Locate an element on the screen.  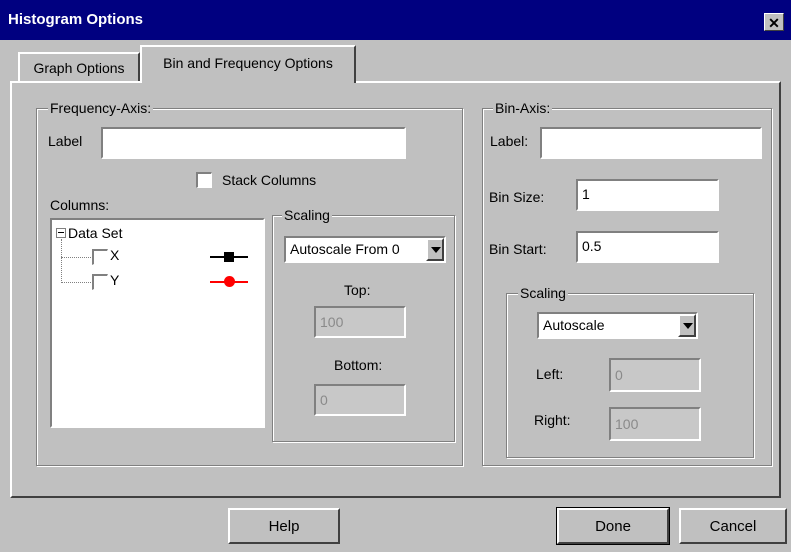
right-label: Right: is located at coordinates (552, 420).